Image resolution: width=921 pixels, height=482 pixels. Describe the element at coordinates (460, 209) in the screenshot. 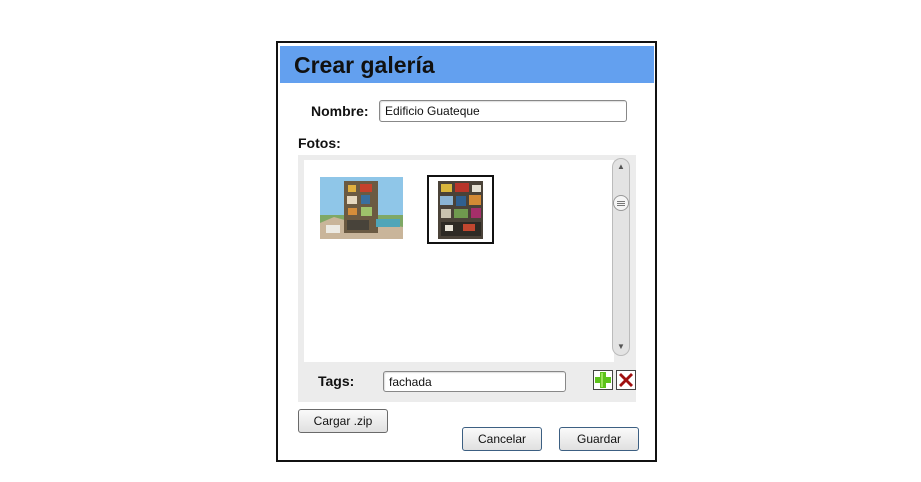

I see `photo-thumbnail-selected` at that location.